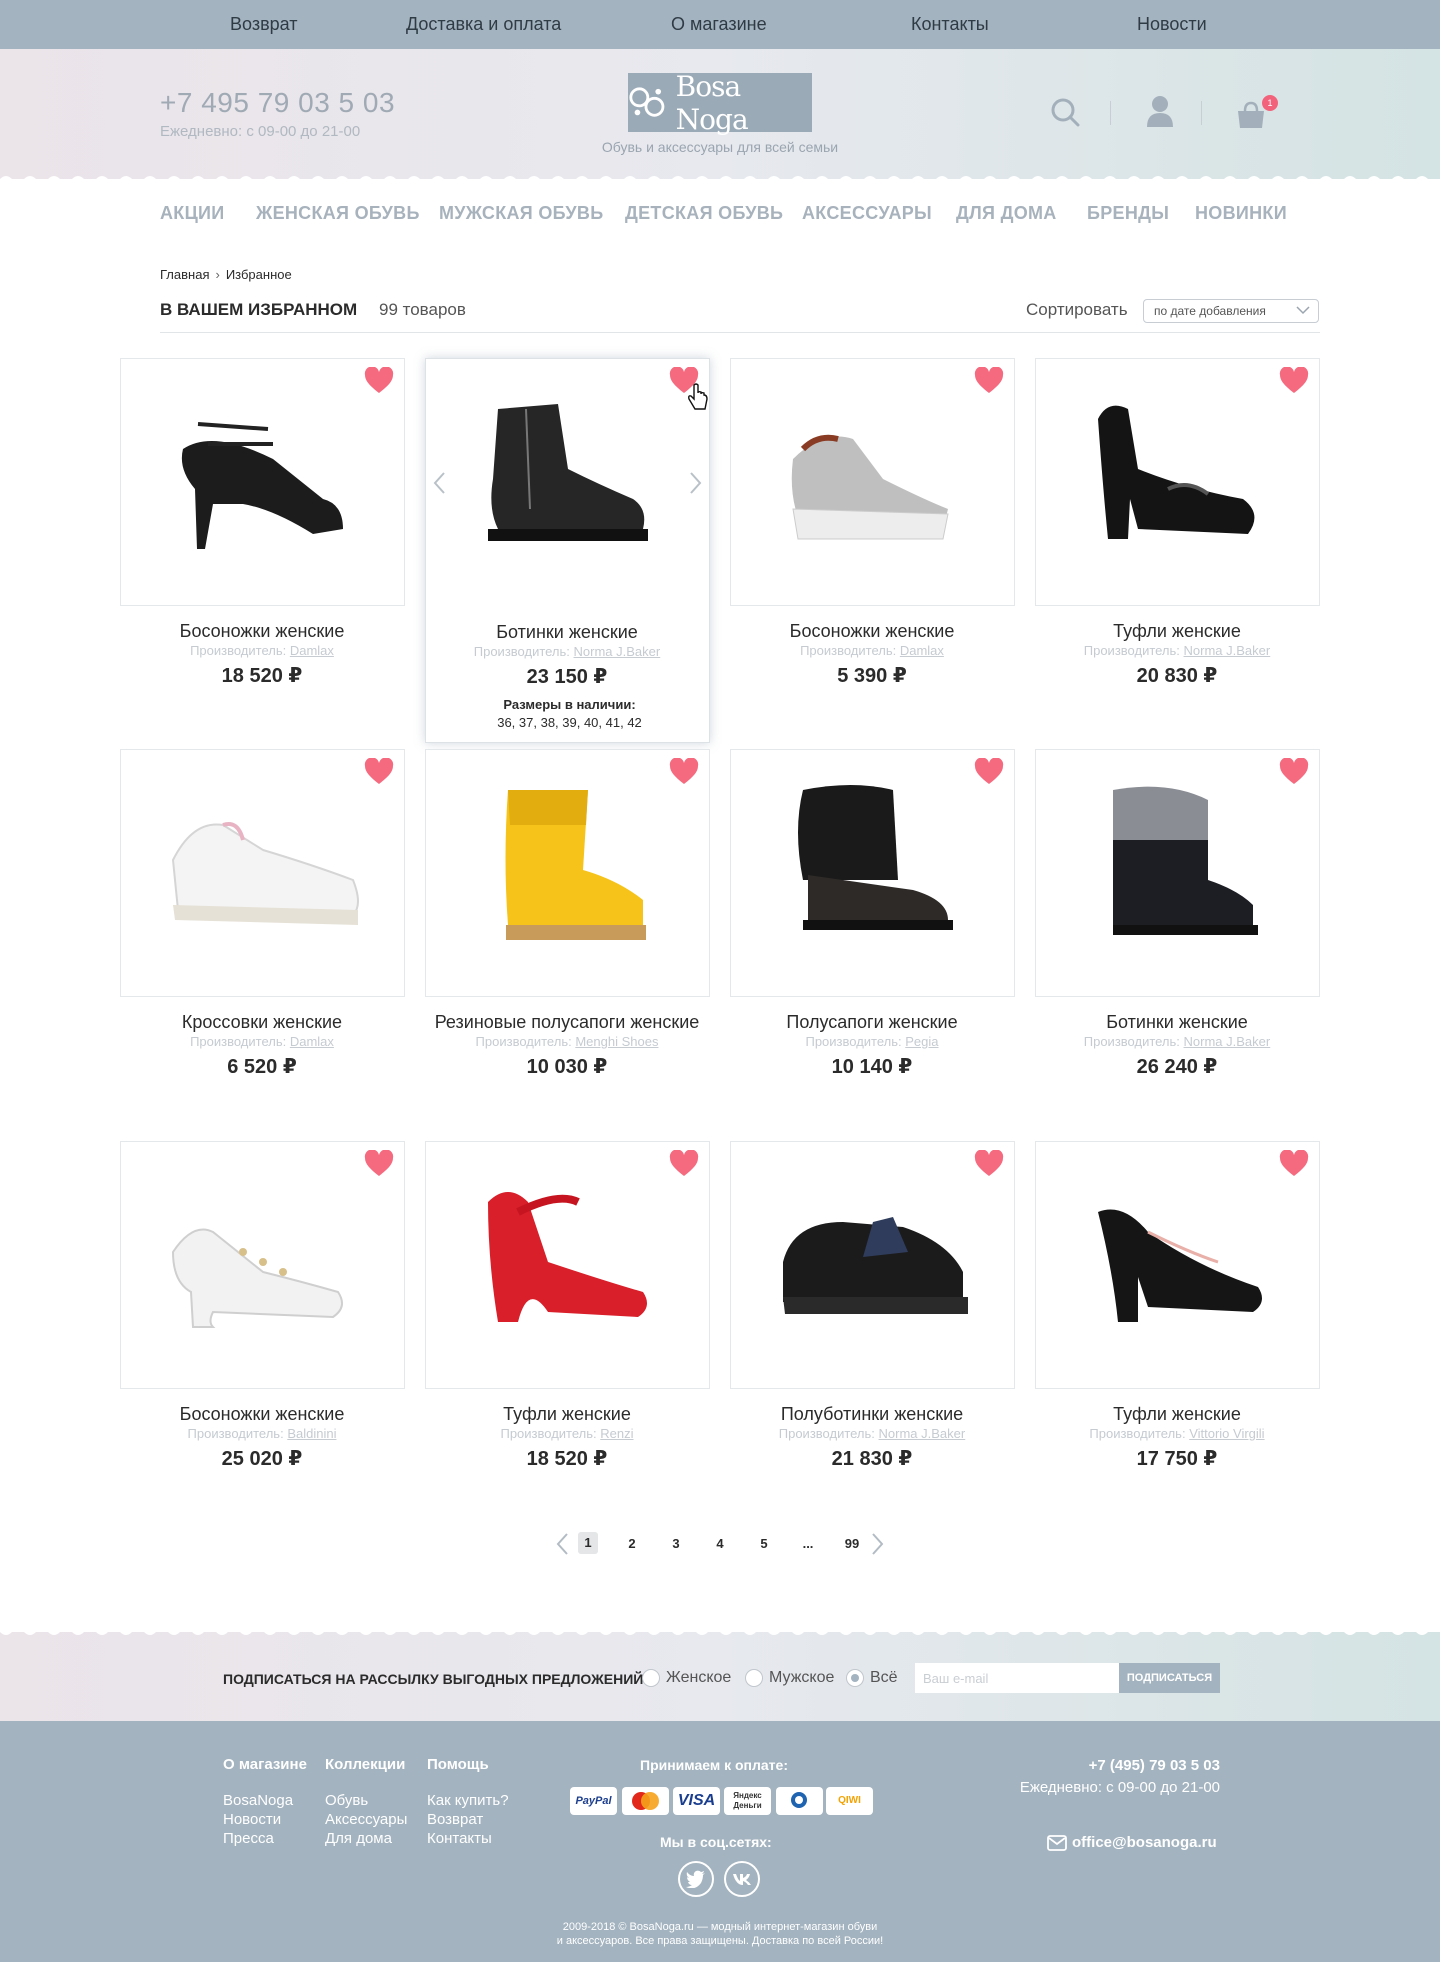 The image size is (1440, 1962). I want to click on logo: Bosa Noga, so click(720, 103).